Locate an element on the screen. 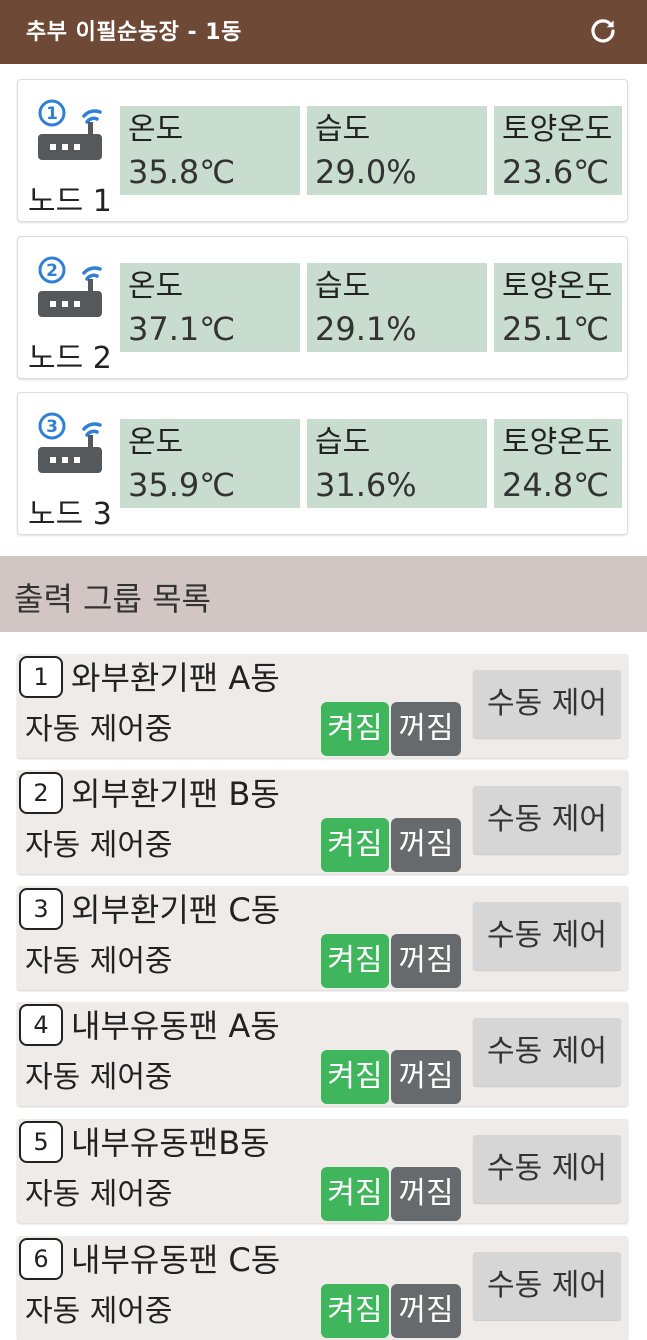 This screenshot has width=647, height=1340. group-name: 와부환기팬 A동 is located at coordinates (175, 678).